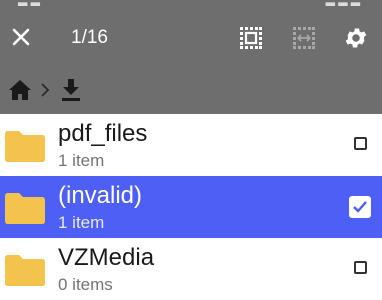 The image size is (382, 300). I want to click on breadcrumb-download, so click(71, 92).